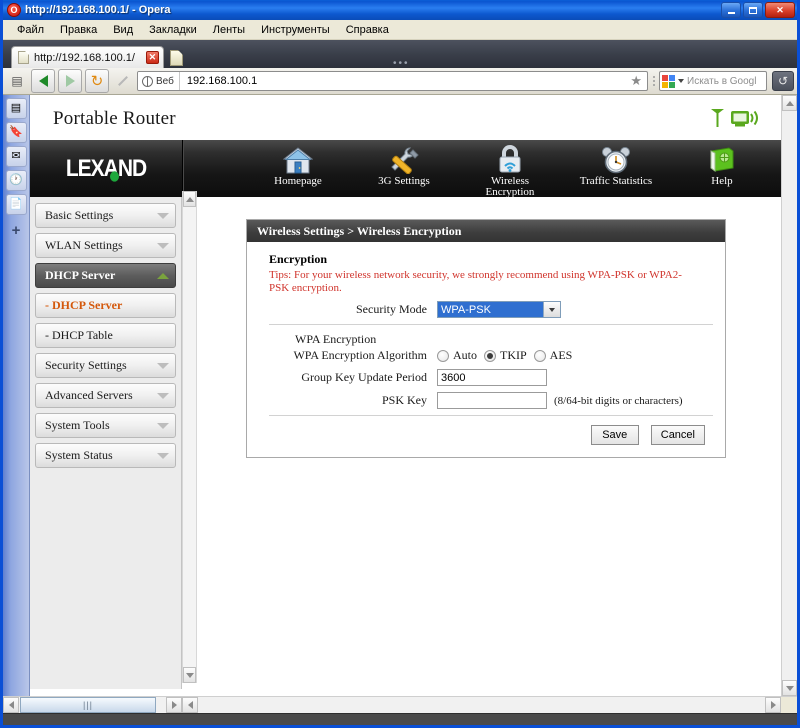  I want to click on sidebar-hscroll-thumb: |||, so click(88, 705).